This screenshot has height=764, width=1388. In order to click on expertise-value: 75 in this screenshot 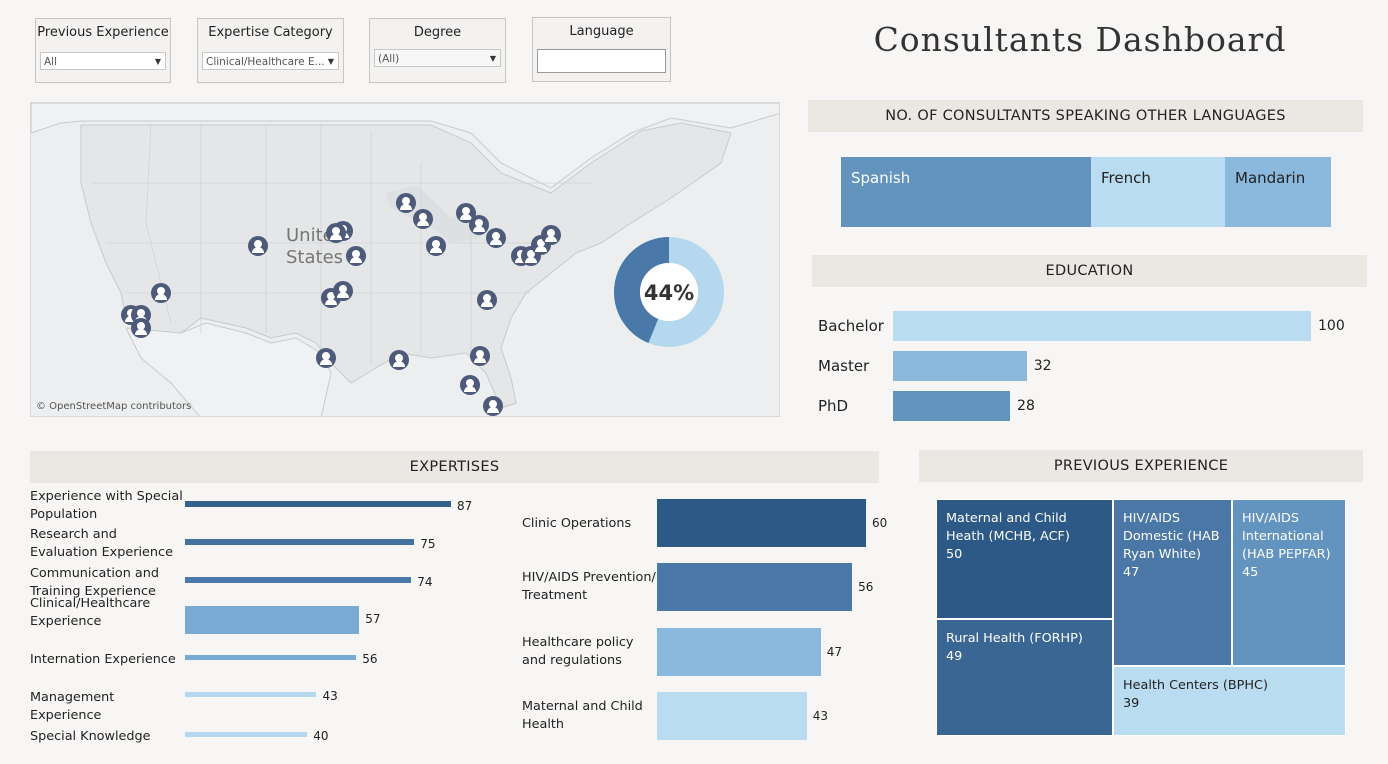, I will do `click(428, 544)`.